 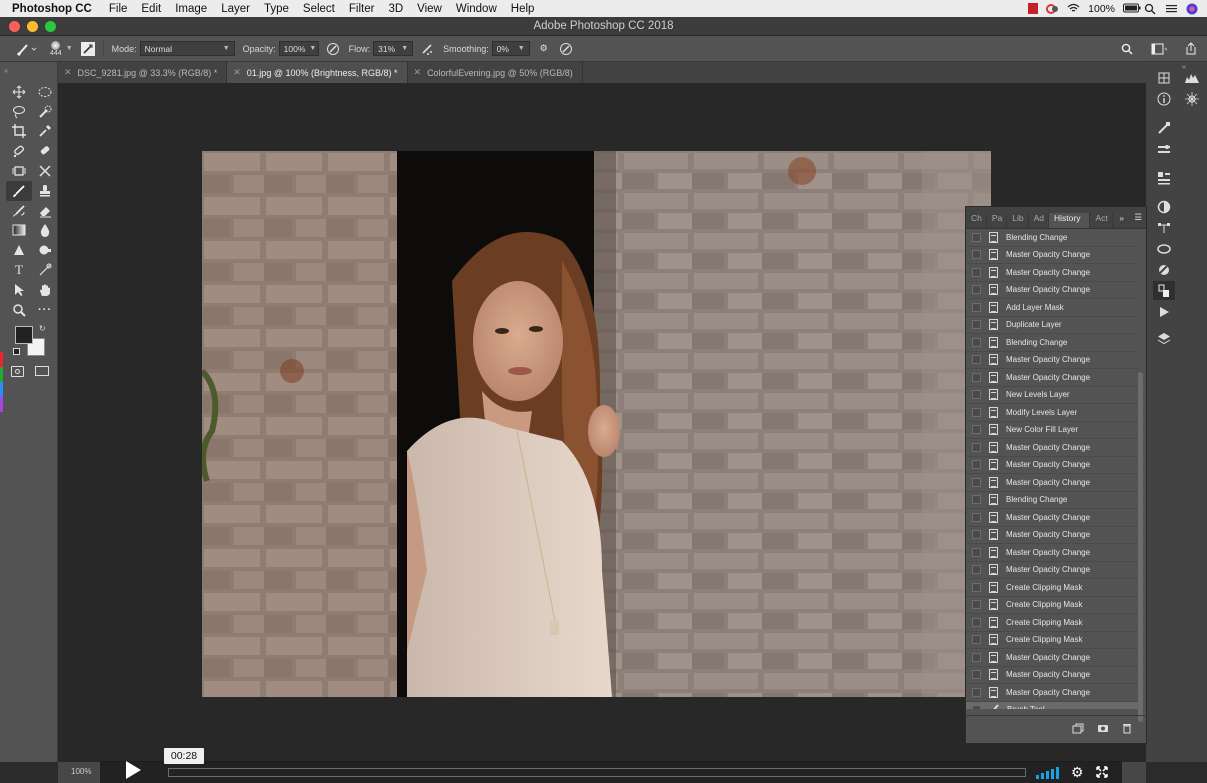 I want to click on lasso-tool-icon, so click(x=19, y=112).